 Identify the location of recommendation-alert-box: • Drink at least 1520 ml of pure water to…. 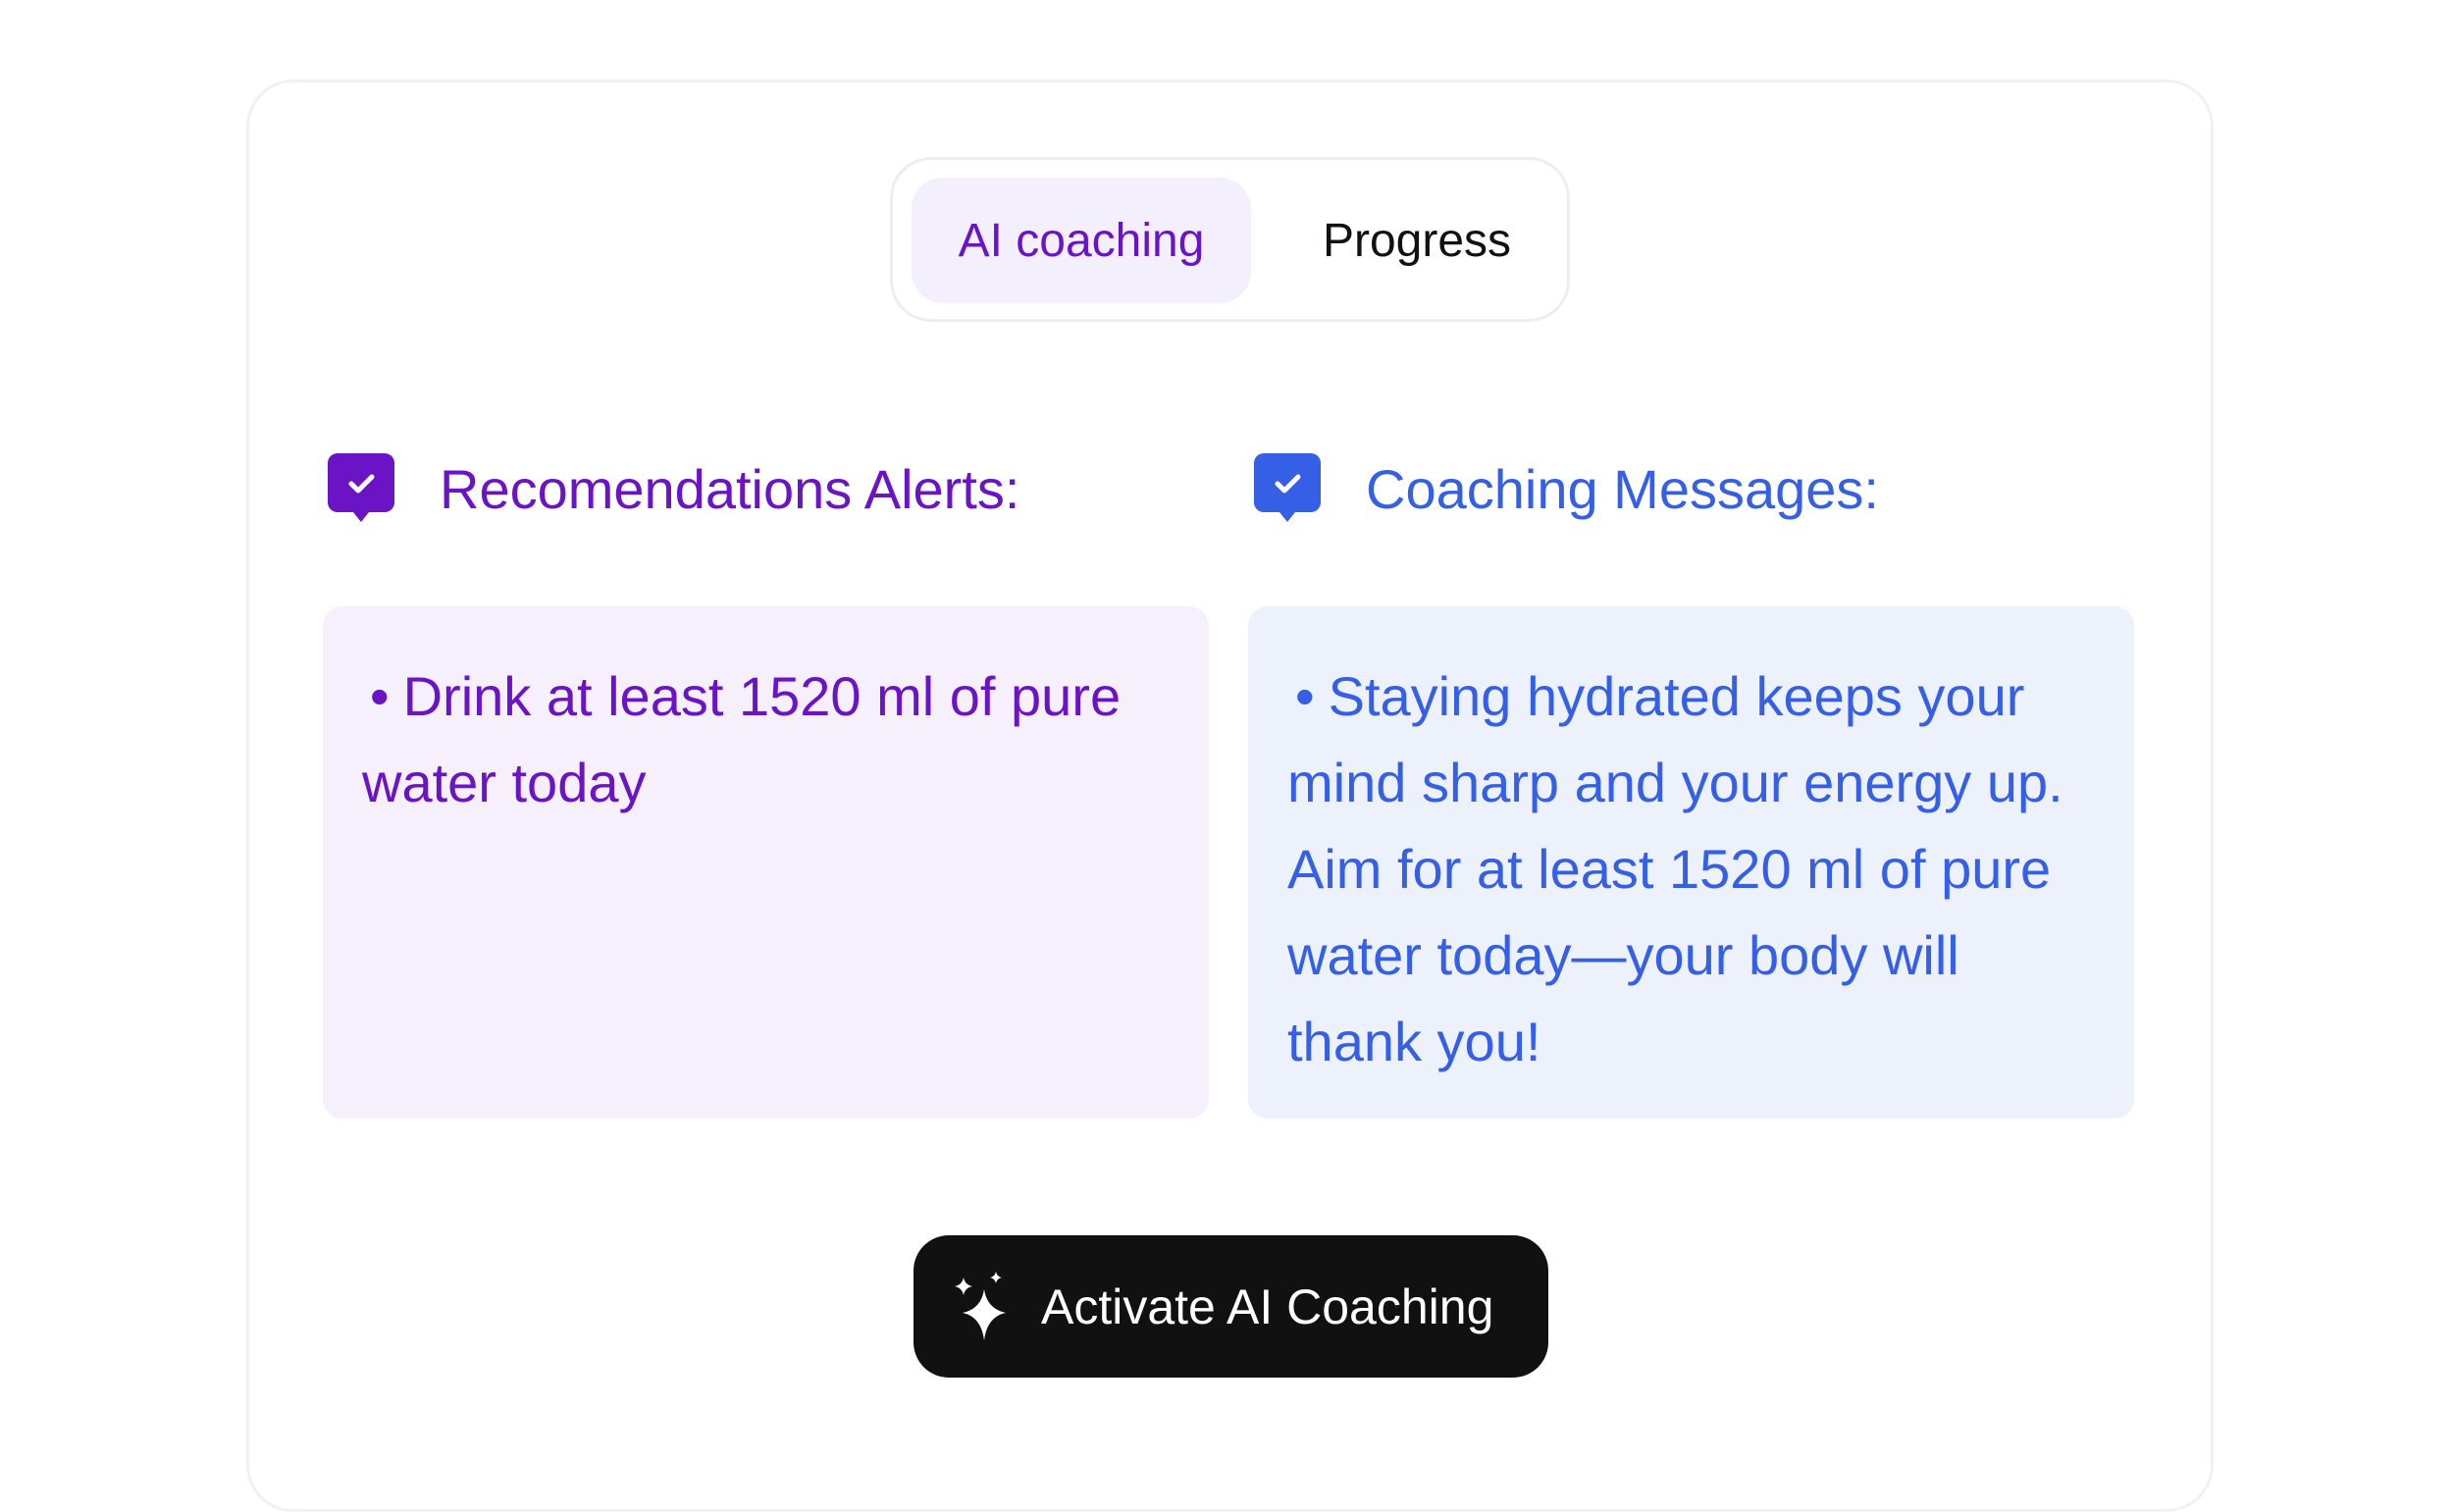
(766, 863).